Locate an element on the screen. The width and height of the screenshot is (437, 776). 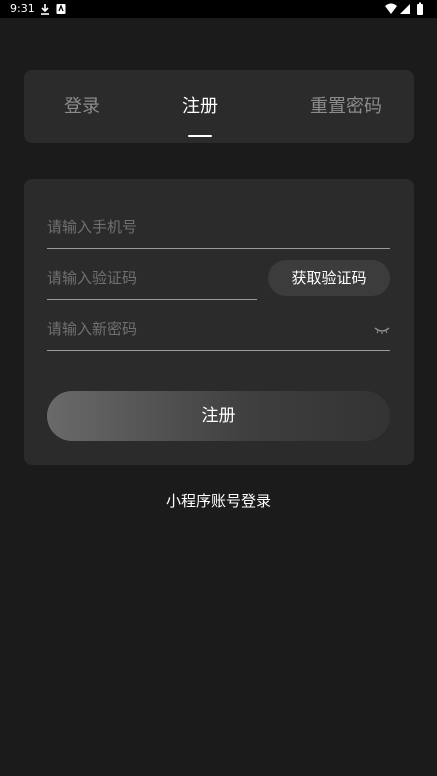
code-input is located at coordinates (152, 278).